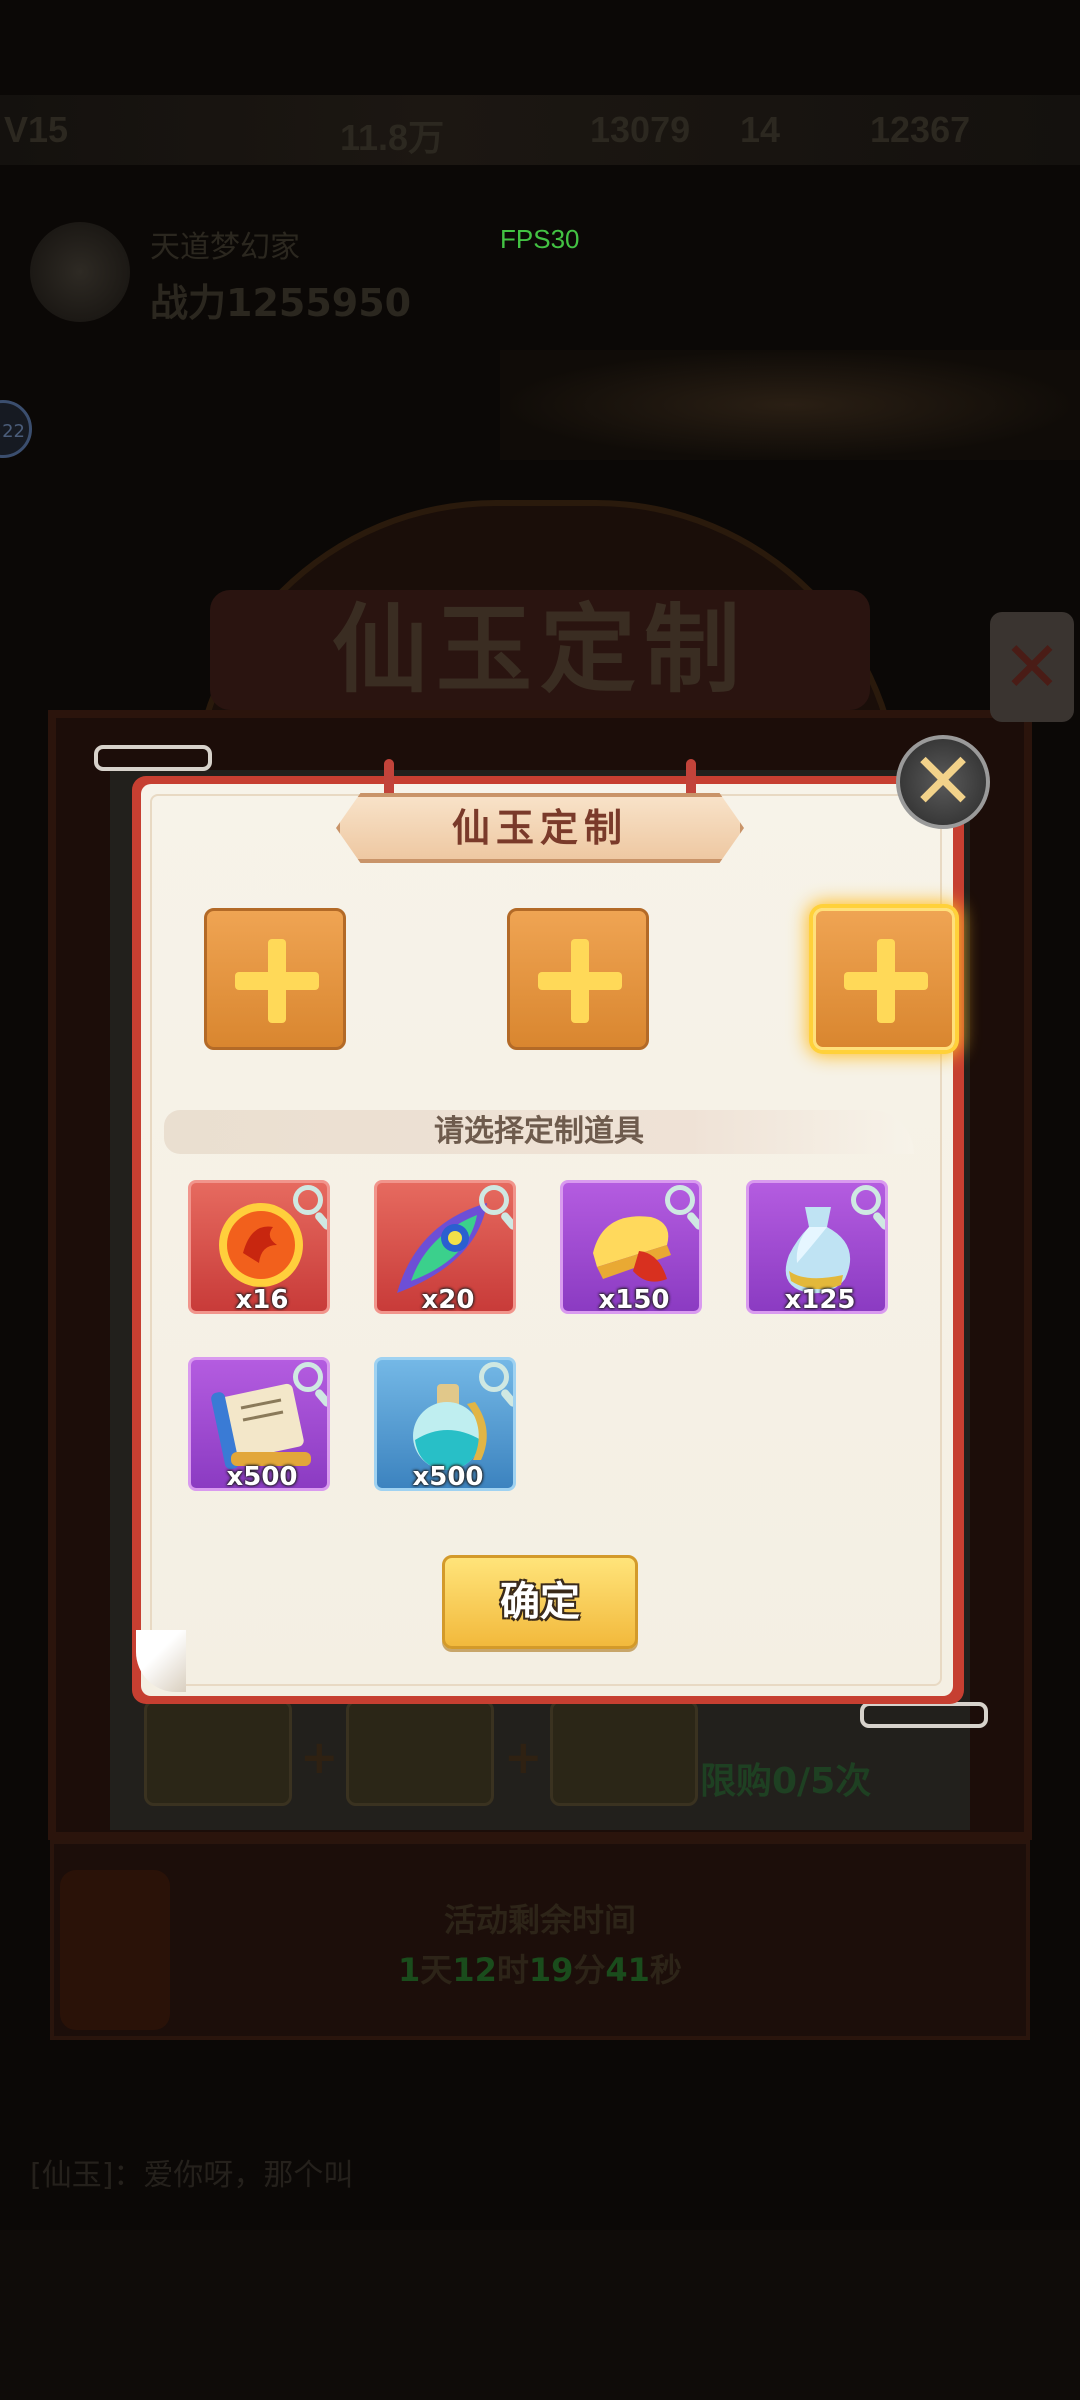 The width and height of the screenshot is (1080, 2400). Describe the element at coordinates (1032, 667) in the screenshot. I see `background-close-icon: ✕` at that location.